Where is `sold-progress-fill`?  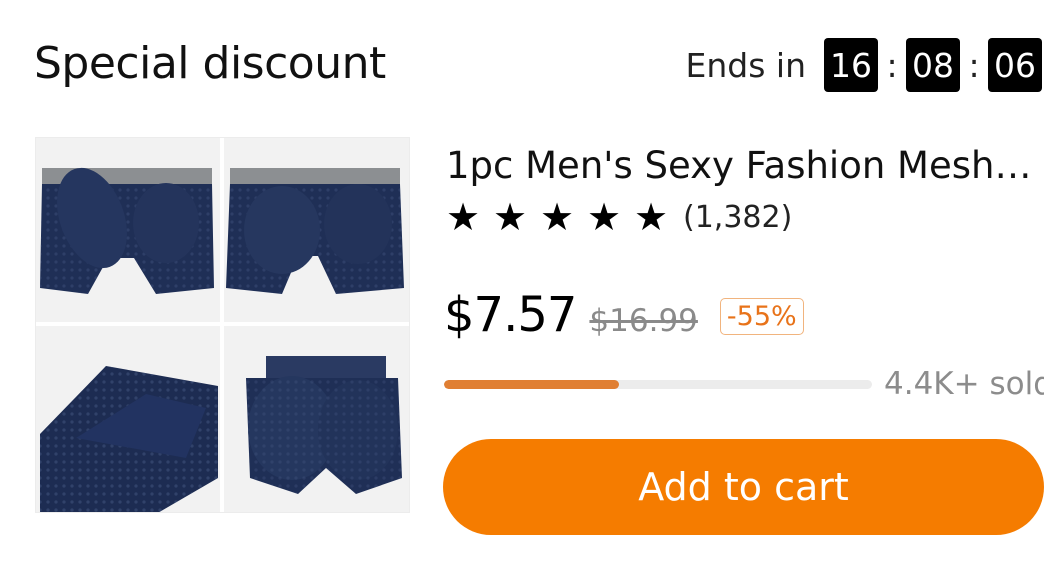
sold-progress-fill is located at coordinates (532, 384).